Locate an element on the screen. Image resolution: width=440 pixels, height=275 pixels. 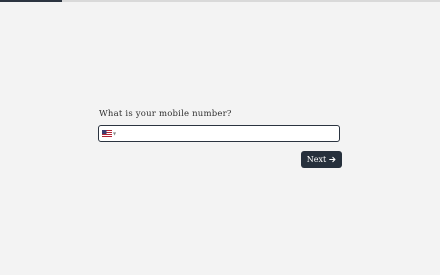
next-button: Next is located at coordinates (321, 159).